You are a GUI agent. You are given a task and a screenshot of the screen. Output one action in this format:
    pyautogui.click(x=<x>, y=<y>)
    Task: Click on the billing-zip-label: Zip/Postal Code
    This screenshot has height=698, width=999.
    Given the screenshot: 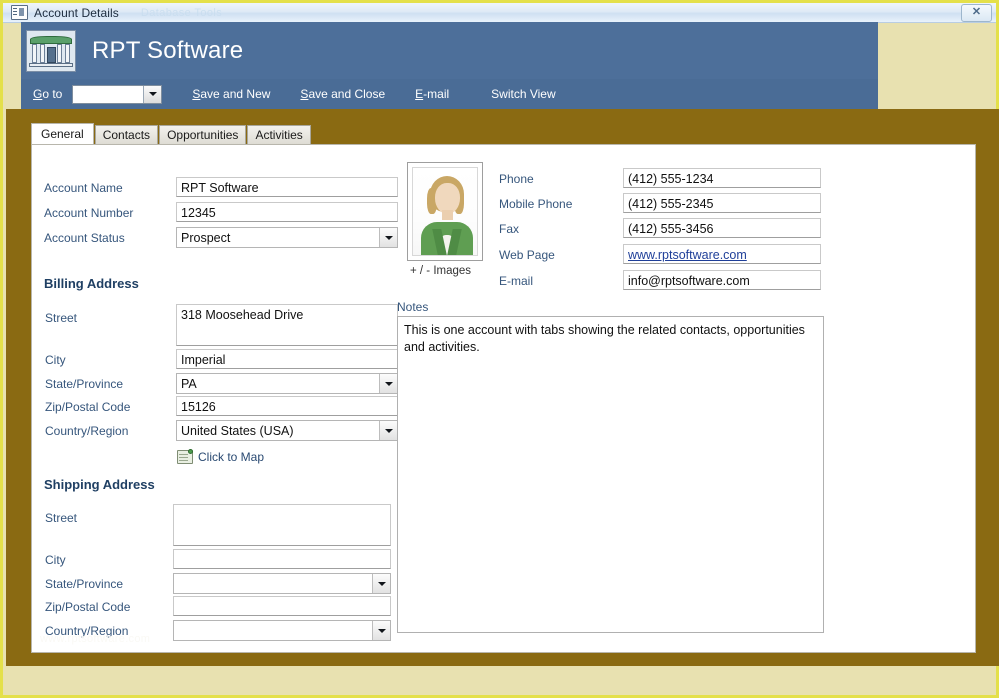 What is the action you would take?
    pyautogui.click(x=88, y=407)
    